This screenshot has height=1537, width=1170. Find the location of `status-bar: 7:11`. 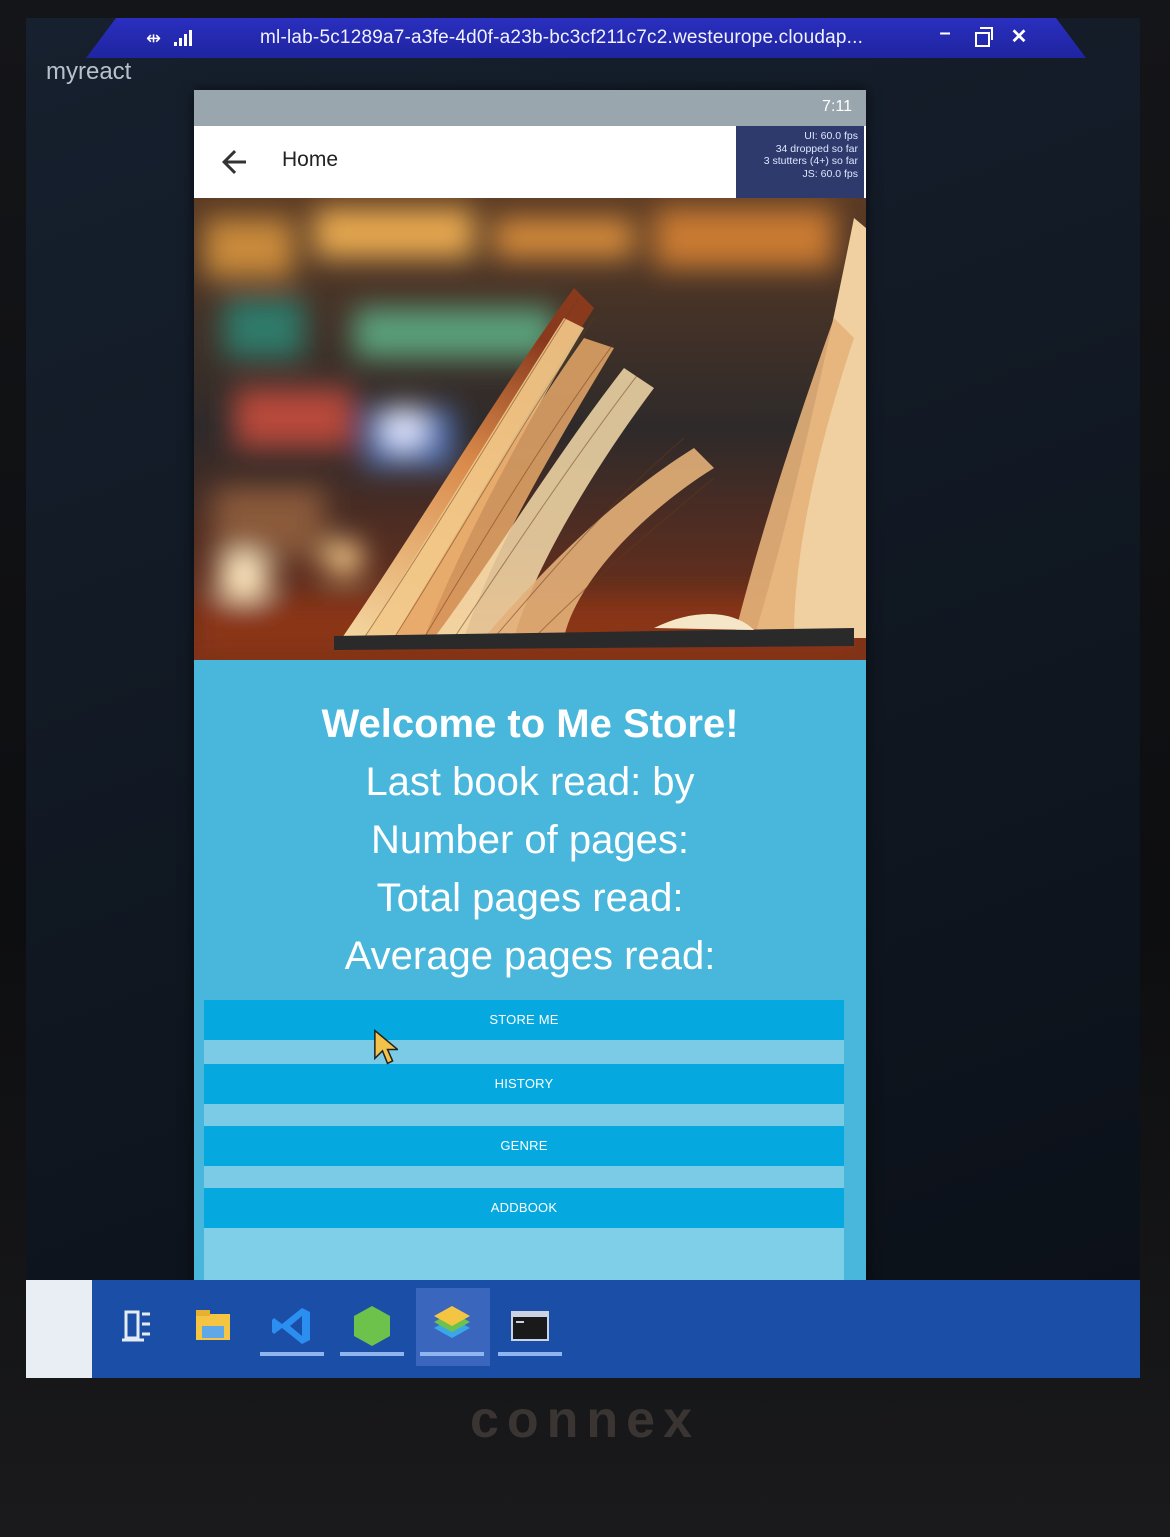

status-bar: 7:11 is located at coordinates (530, 108).